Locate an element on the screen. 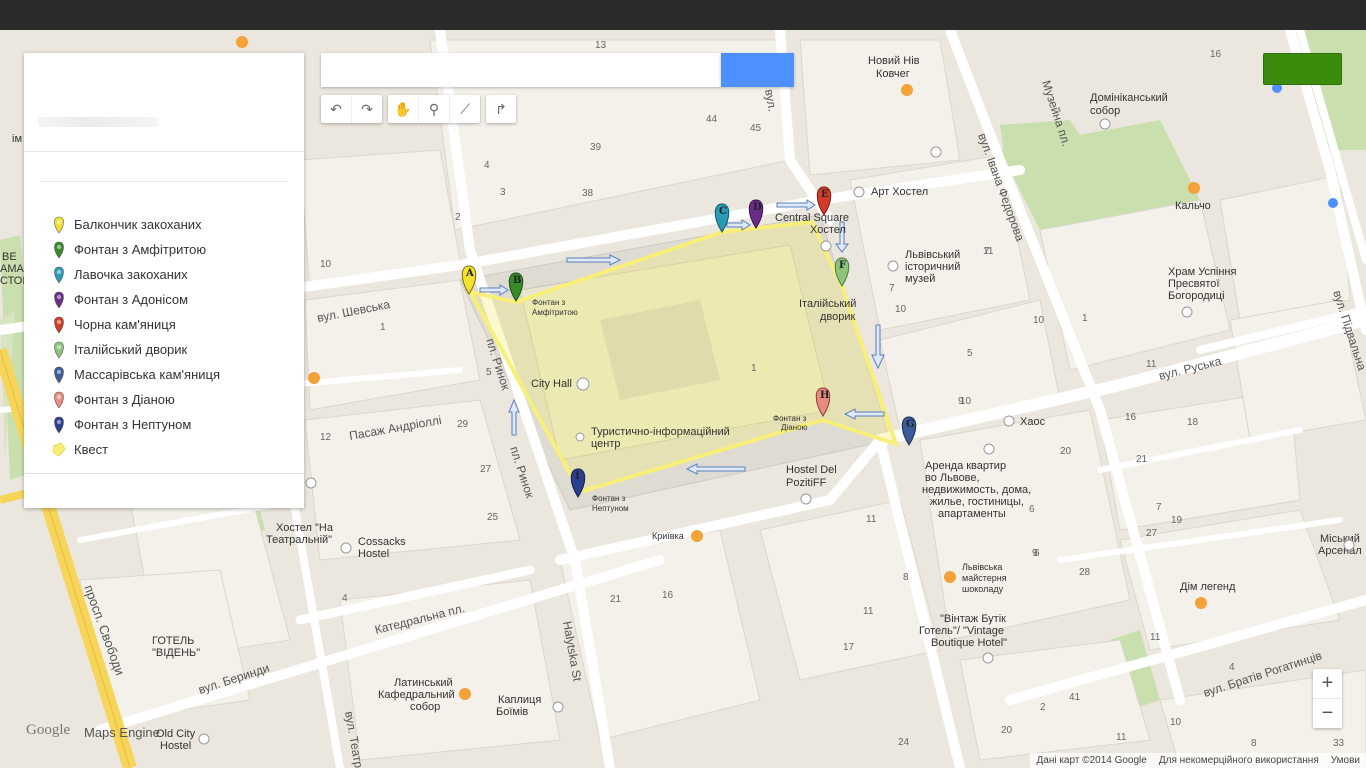  zoom-out-button: − is located at coordinates (1327, 713).